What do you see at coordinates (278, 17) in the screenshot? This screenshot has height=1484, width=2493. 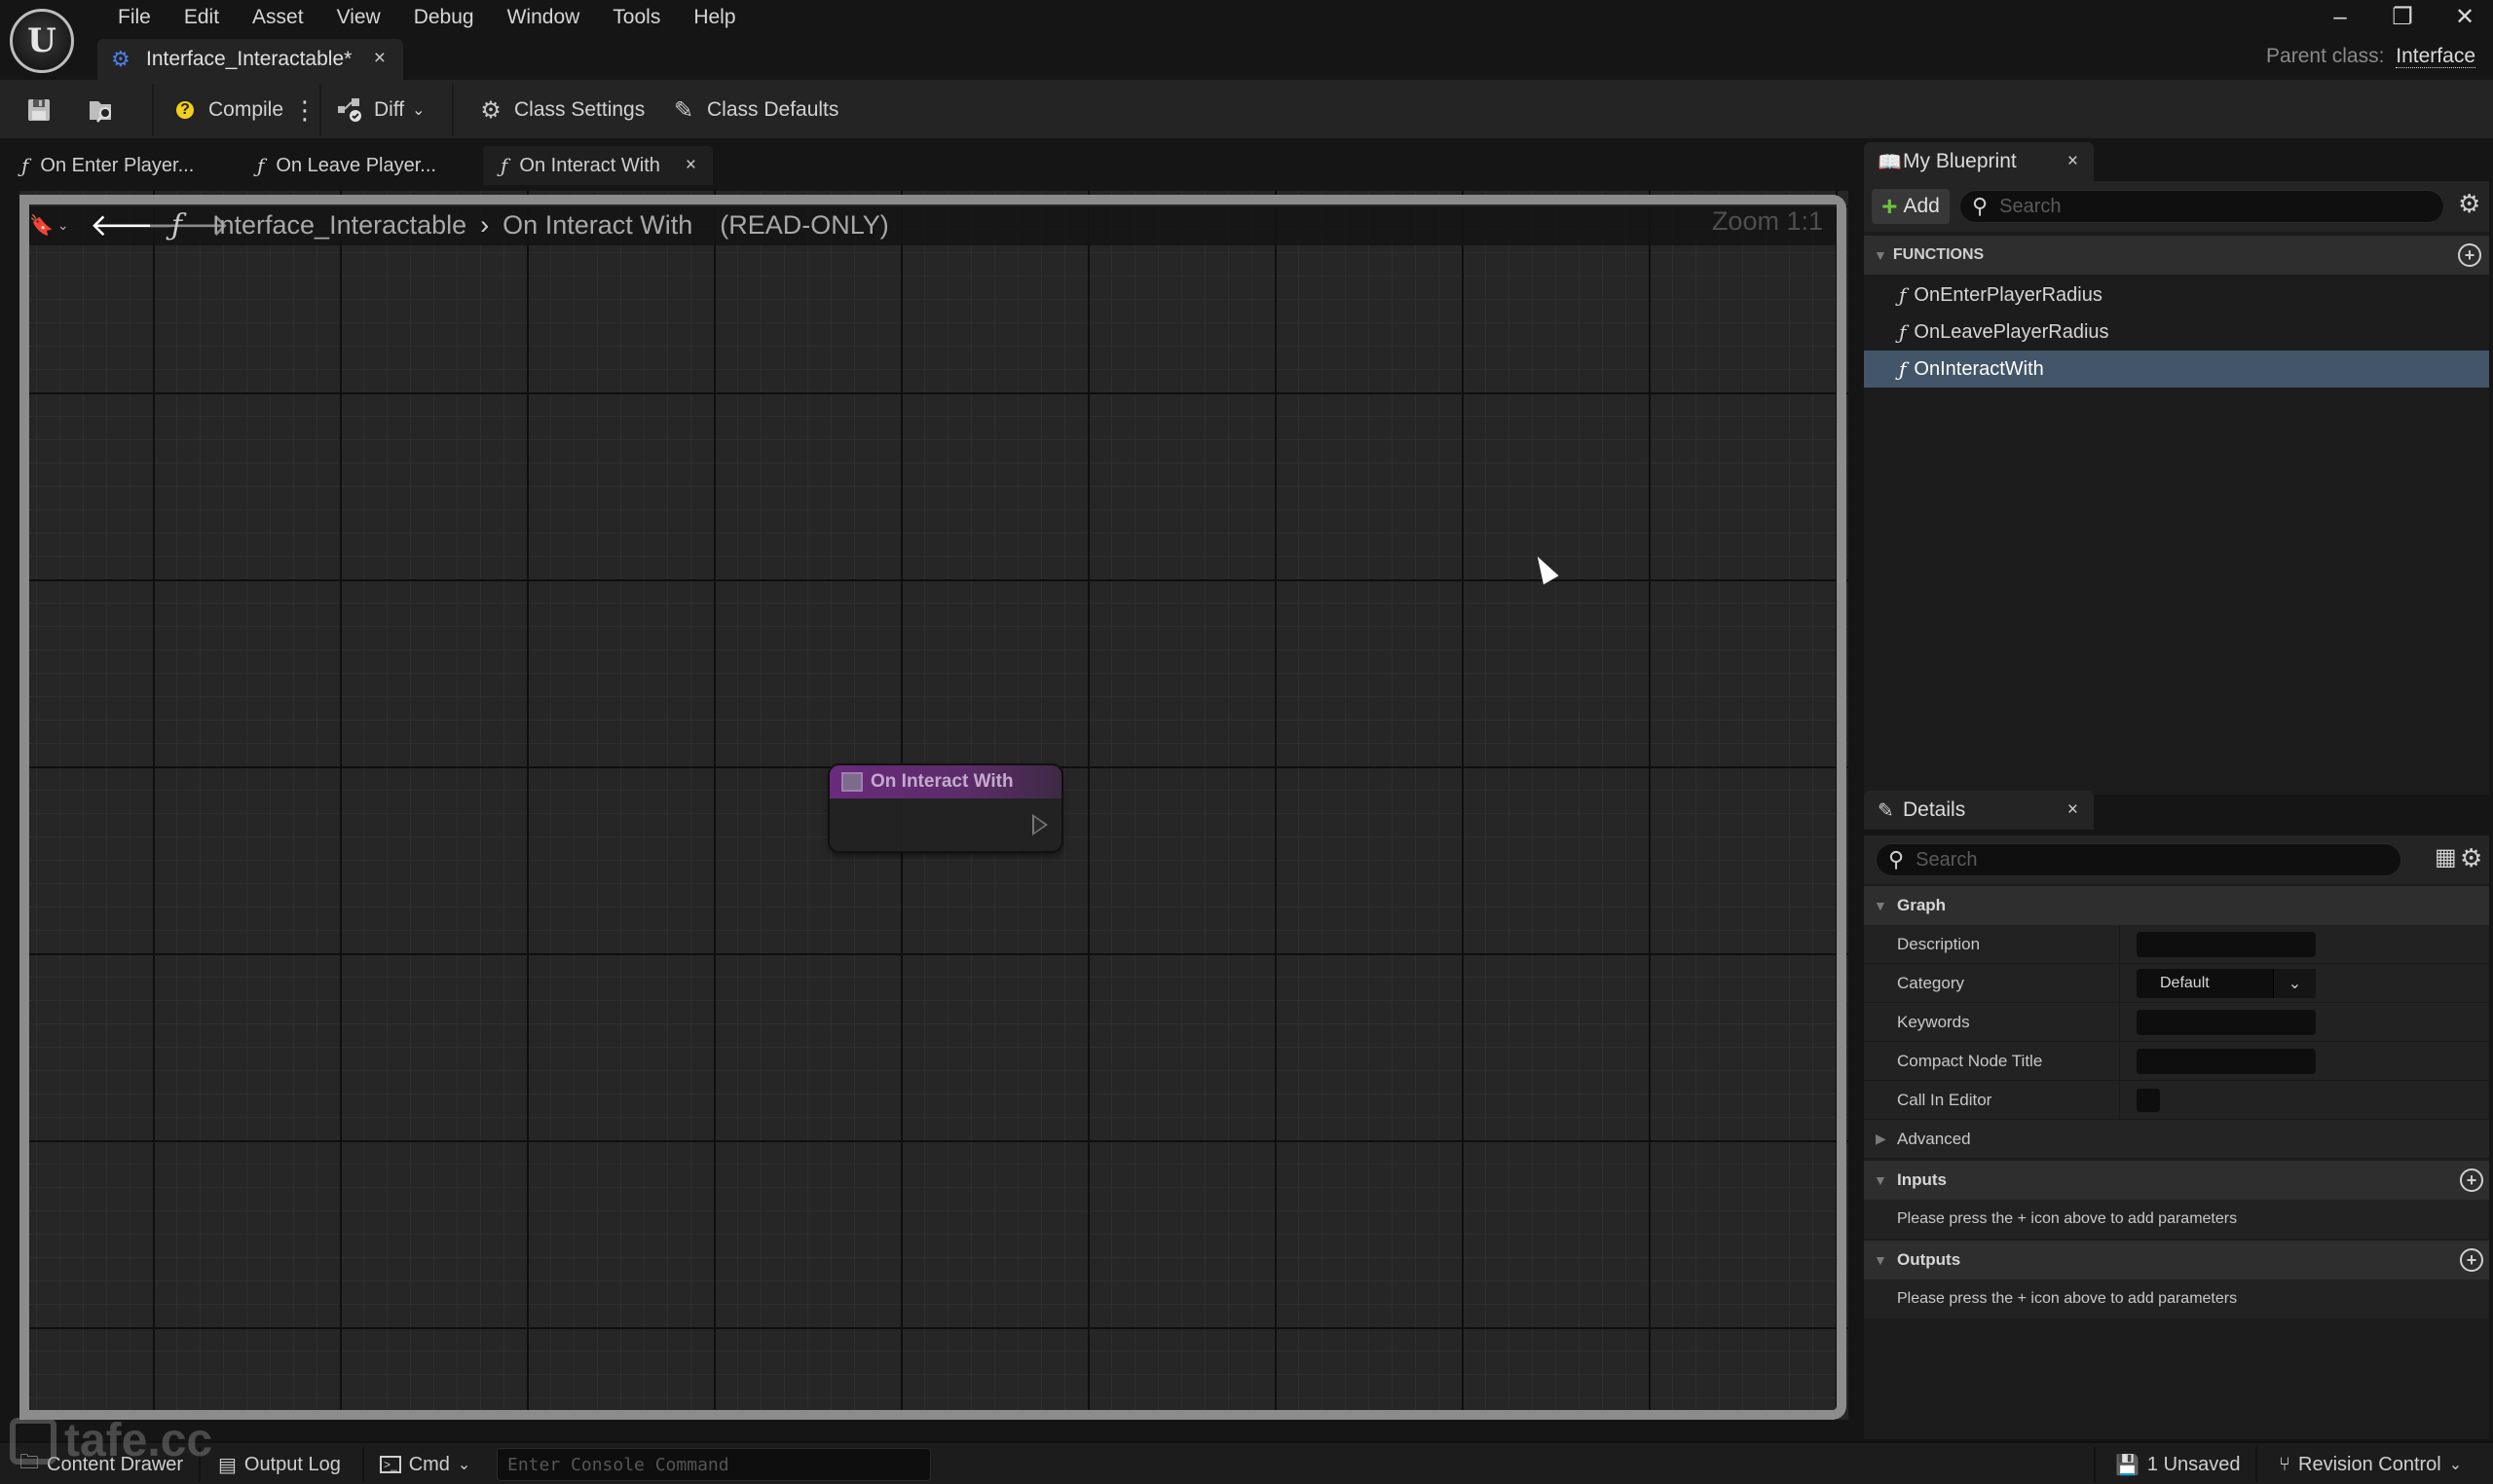 I see `menu-asset: Asset` at bounding box center [278, 17].